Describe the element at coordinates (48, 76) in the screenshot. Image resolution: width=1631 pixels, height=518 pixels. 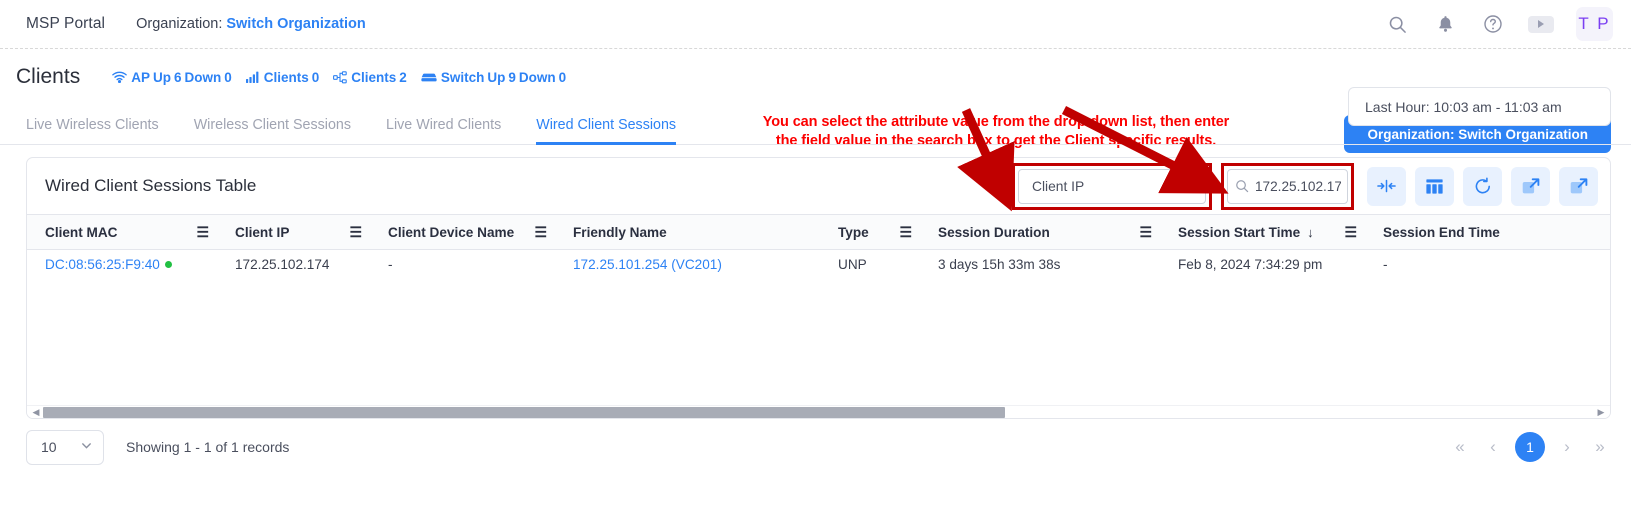
I see `page-title: Clients` at that location.